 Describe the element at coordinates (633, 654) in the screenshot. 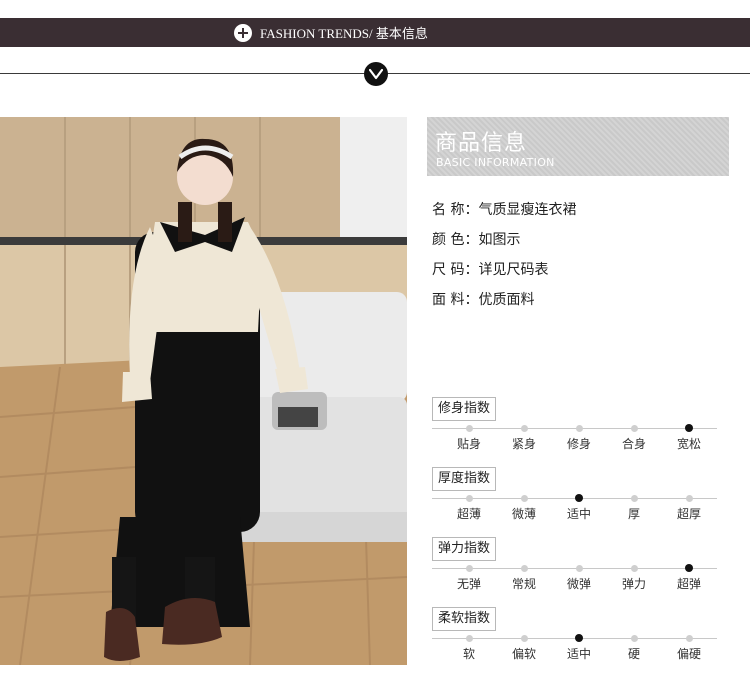

I see `scale-option-label: 硬` at that location.